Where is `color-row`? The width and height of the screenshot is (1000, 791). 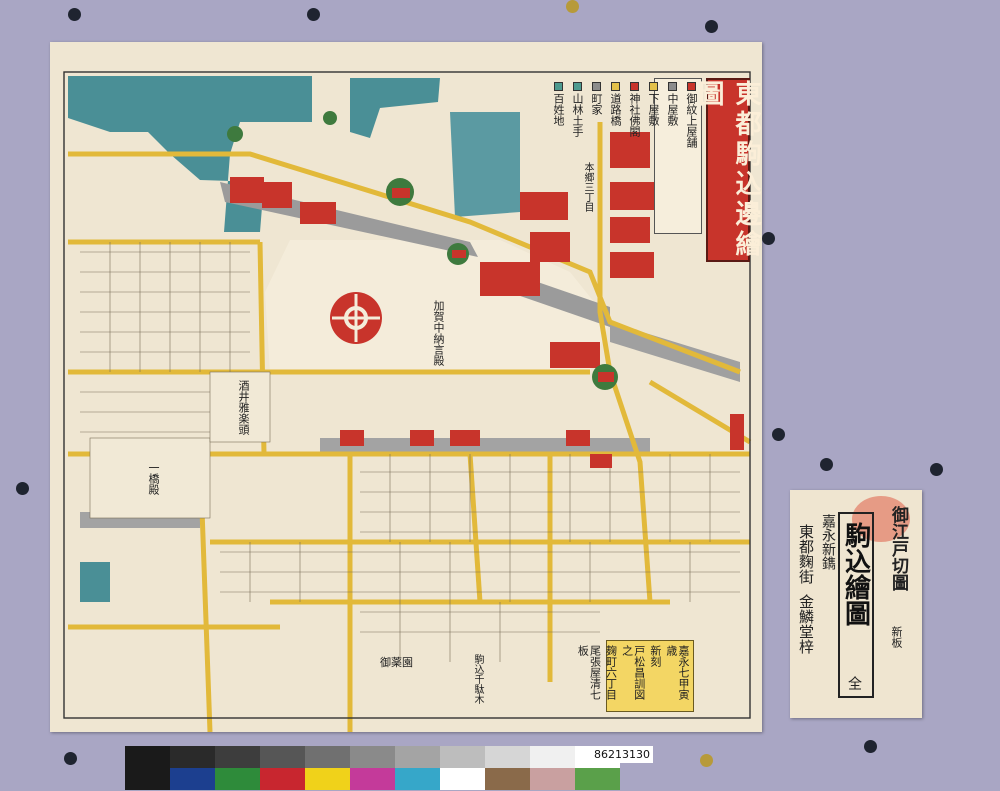
color-row is located at coordinates (372, 779).